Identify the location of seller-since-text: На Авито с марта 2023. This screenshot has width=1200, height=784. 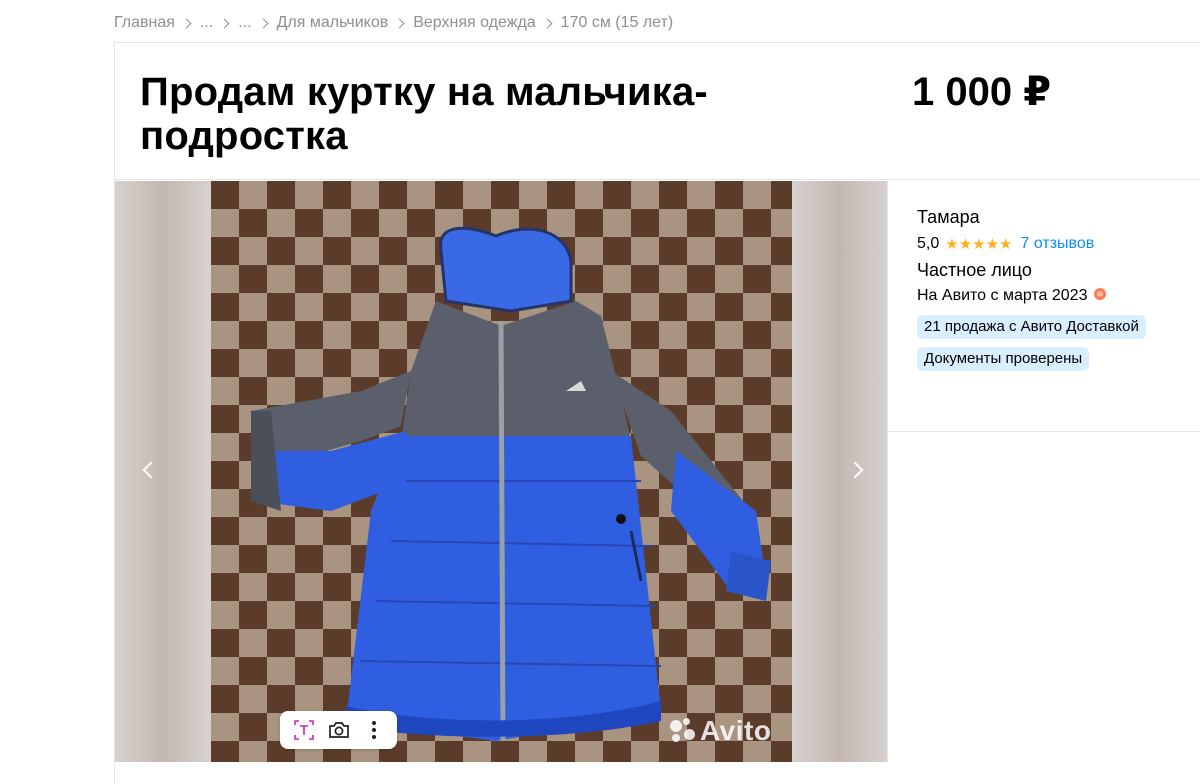
(1002, 295).